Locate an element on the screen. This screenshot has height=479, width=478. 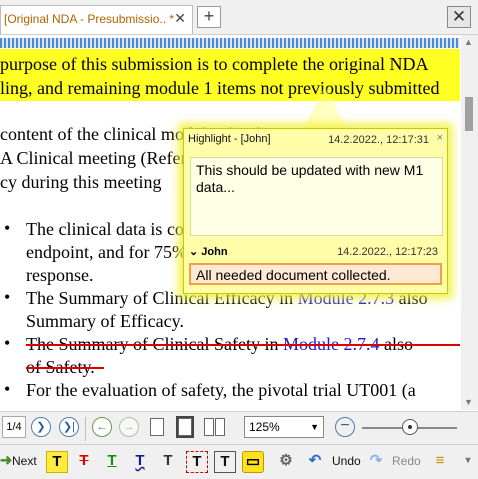
reply-date: 14.2.2022., 12:17:23 is located at coordinates (387, 252).